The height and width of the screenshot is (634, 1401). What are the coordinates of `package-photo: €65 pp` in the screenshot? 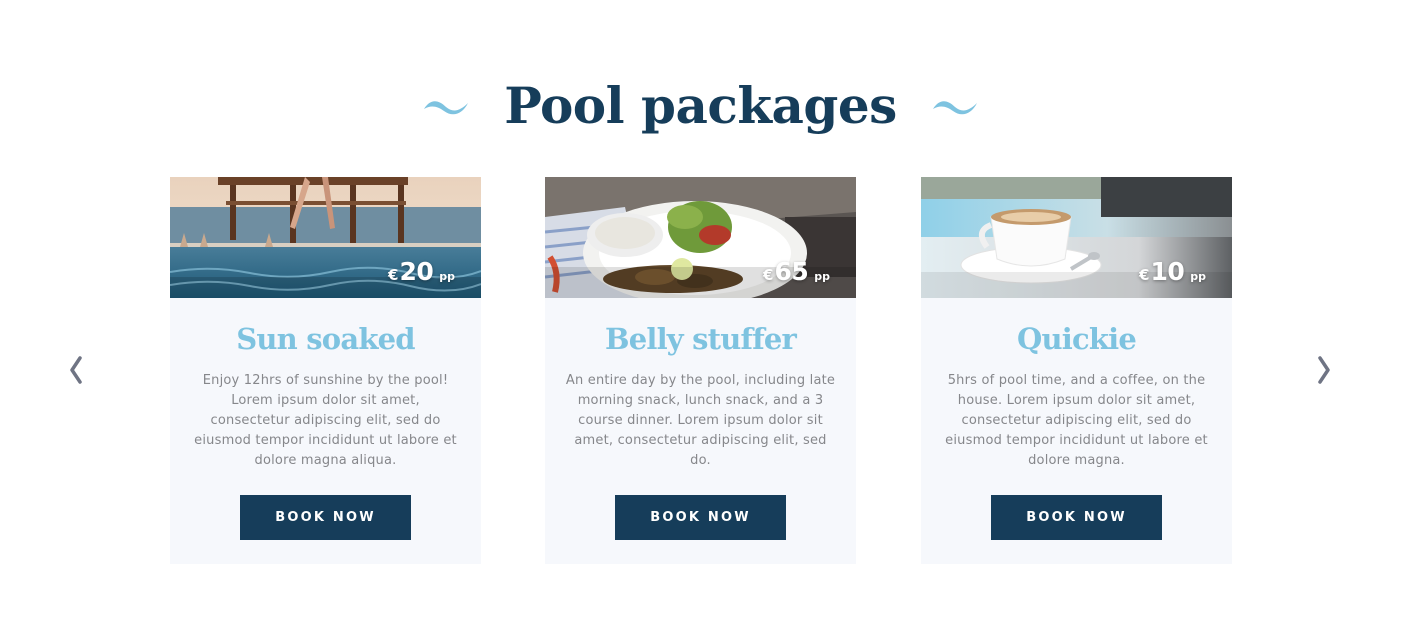 It's located at (700, 237).